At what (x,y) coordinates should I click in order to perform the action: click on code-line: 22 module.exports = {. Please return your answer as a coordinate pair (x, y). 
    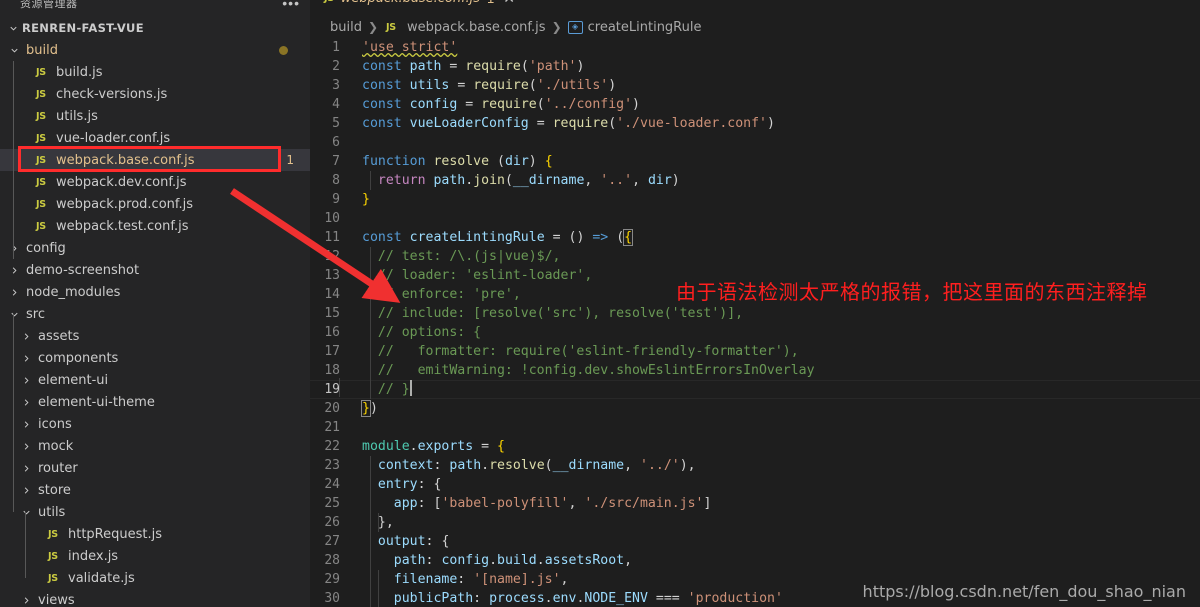
    Looking at the image, I should click on (755, 446).